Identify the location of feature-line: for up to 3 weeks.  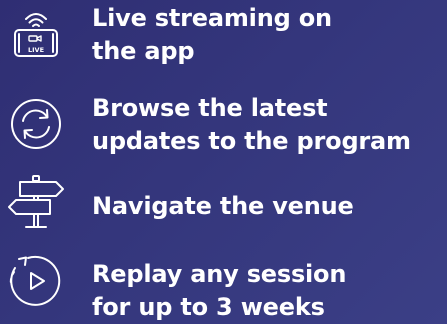
(208, 307).